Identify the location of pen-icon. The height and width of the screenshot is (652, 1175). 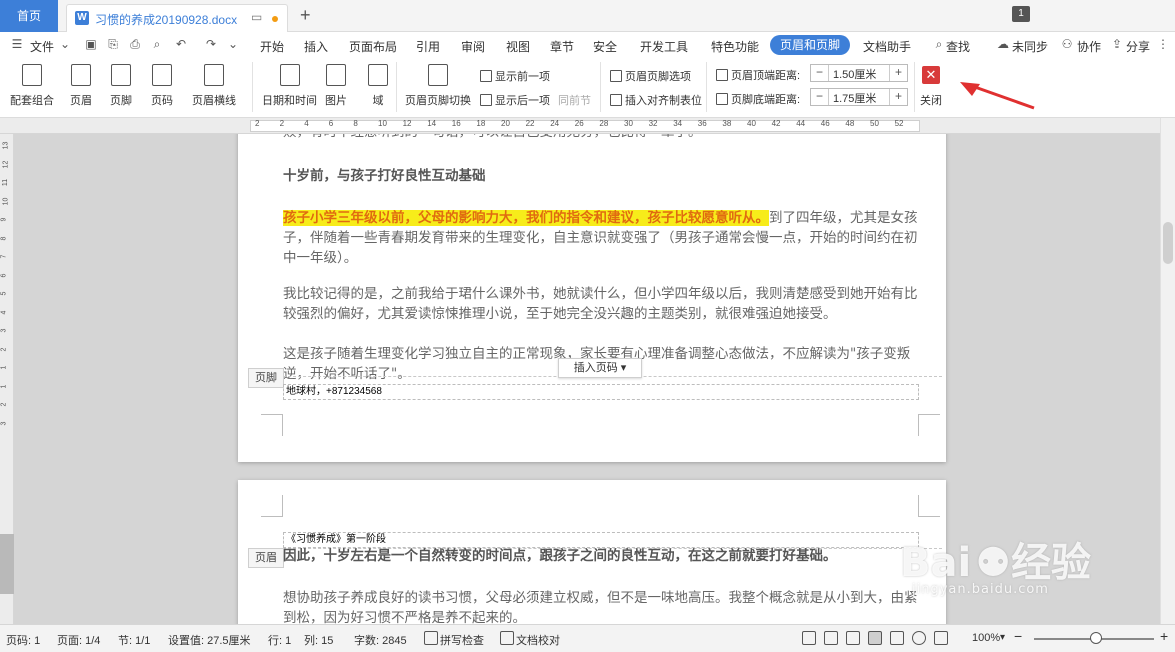
(853, 638).